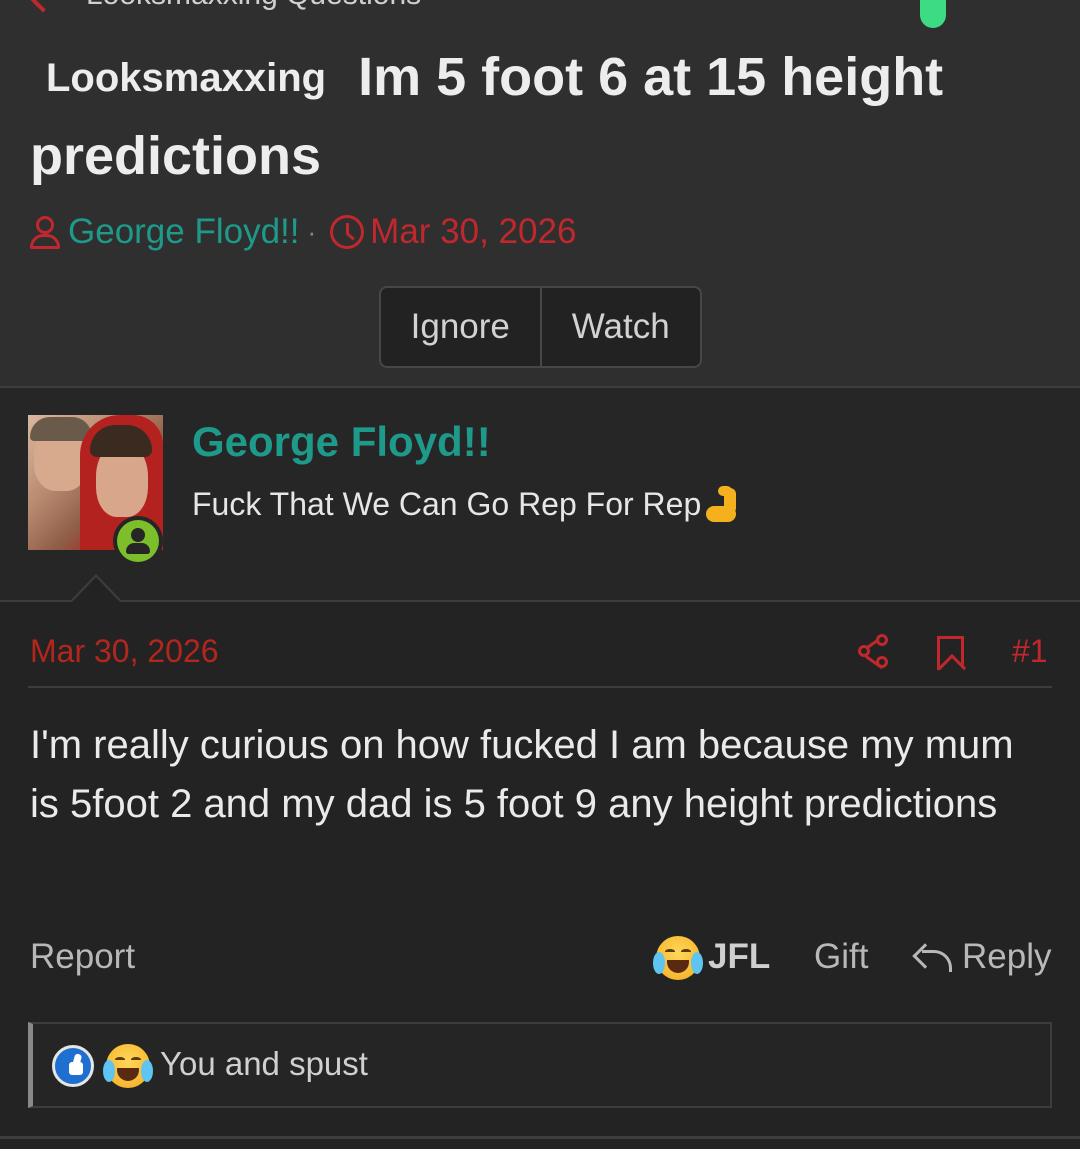 The width and height of the screenshot is (1080, 1149). What do you see at coordinates (264, 1064) in the screenshot?
I see `reactions-summary: You and spust` at bounding box center [264, 1064].